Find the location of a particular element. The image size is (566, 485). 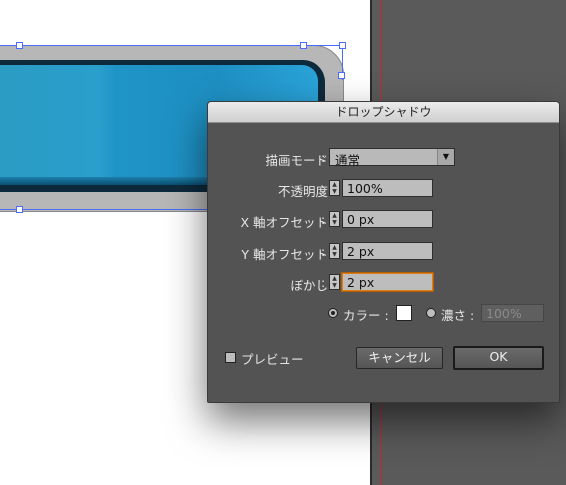

x-offset-label: X 軸オフセット is located at coordinates (284, 222).